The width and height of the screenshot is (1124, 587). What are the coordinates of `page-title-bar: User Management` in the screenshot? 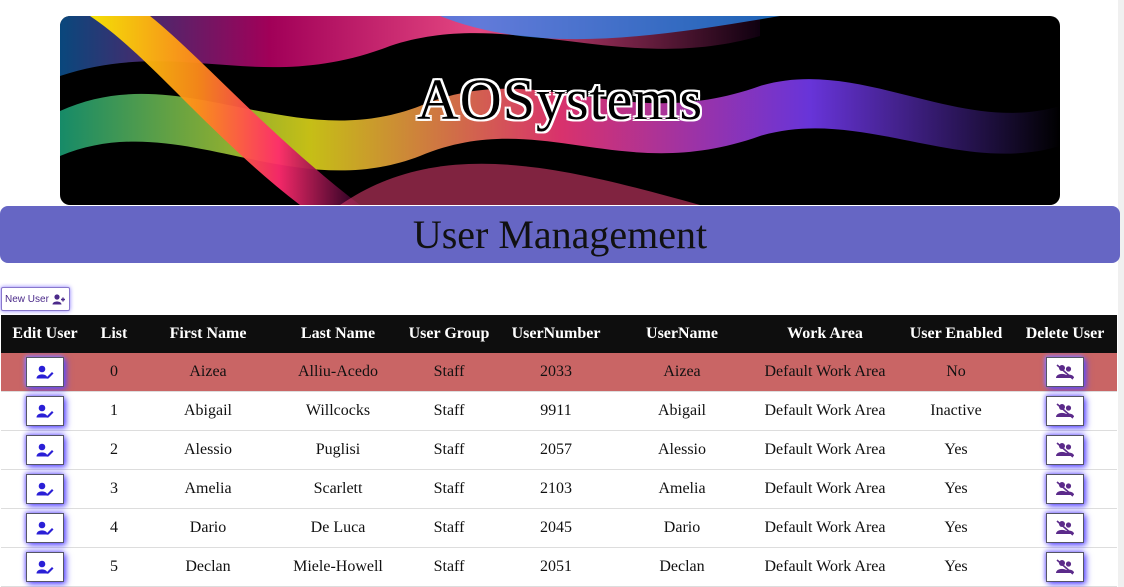 It's located at (560, 234).